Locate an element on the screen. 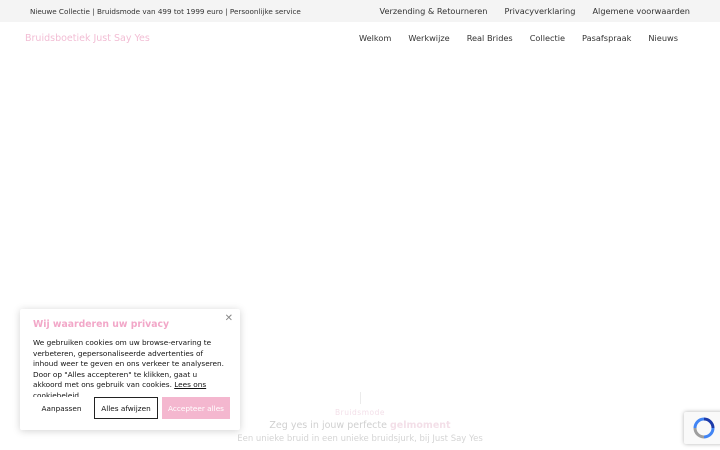 The image size is (720, 450). cookie-title: Wij waarderen uw privacy is located at coordinates (101, 324).